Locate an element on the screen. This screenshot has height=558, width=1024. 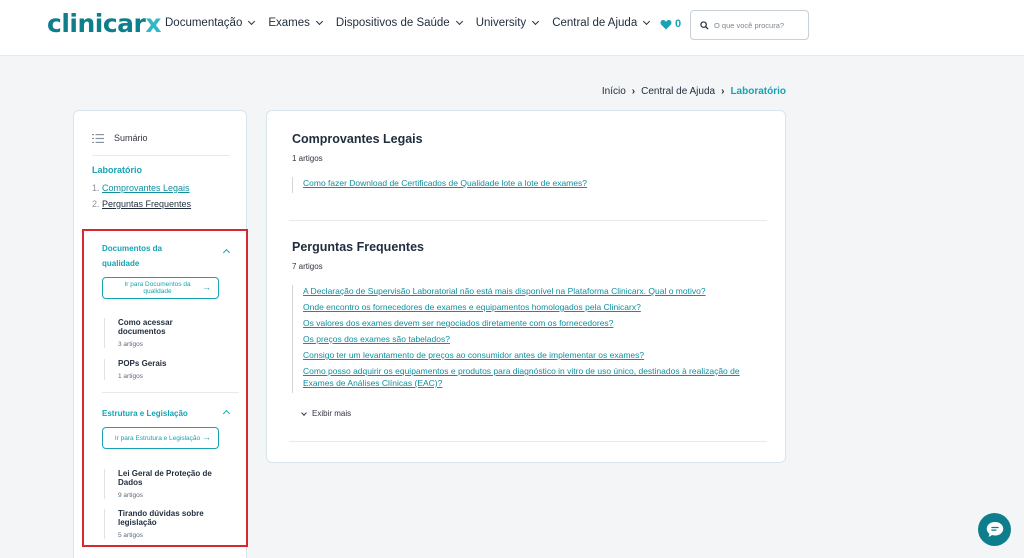
chat-button is located at coordinates (994, 529).